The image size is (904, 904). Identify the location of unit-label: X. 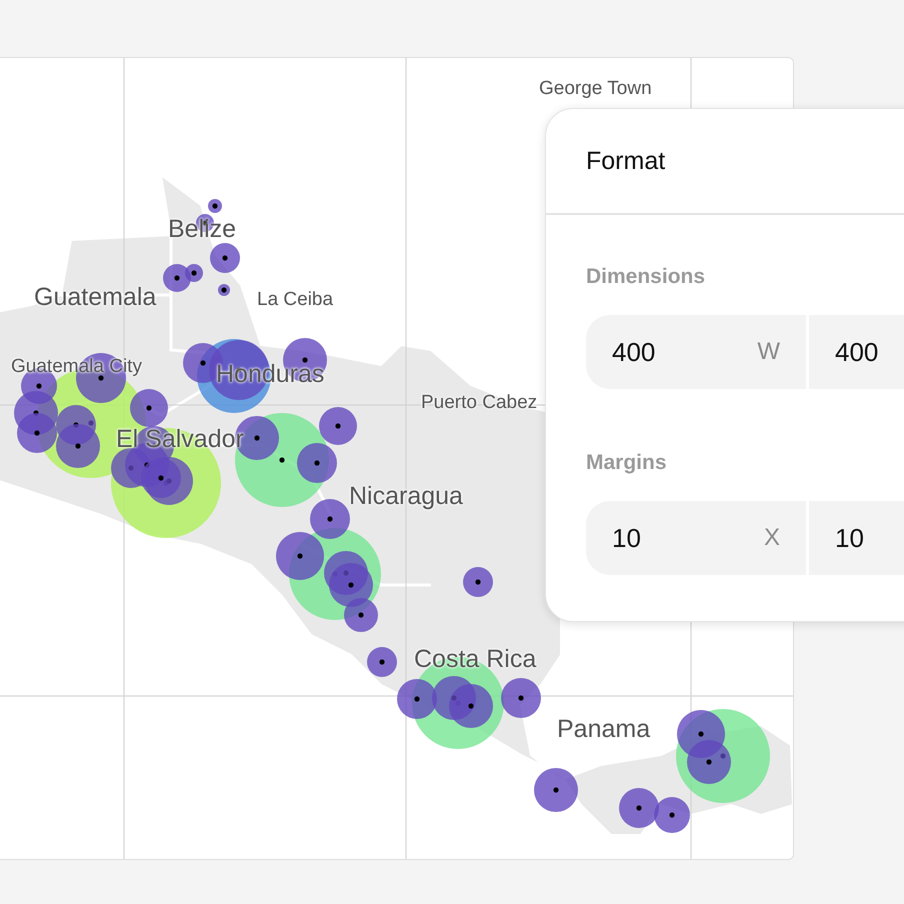
(780, 538).